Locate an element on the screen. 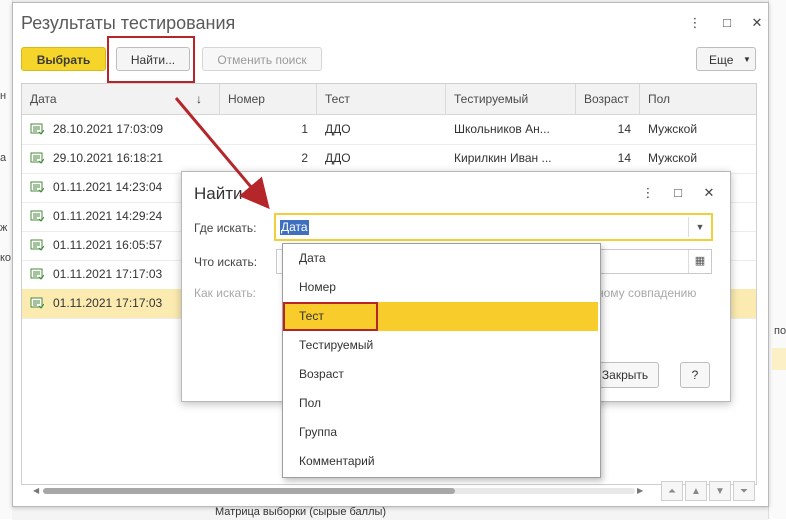 The height and width of the screenshot is (520, 786). dialog-close-icon: ✕ is located at coordinates (709, 193).